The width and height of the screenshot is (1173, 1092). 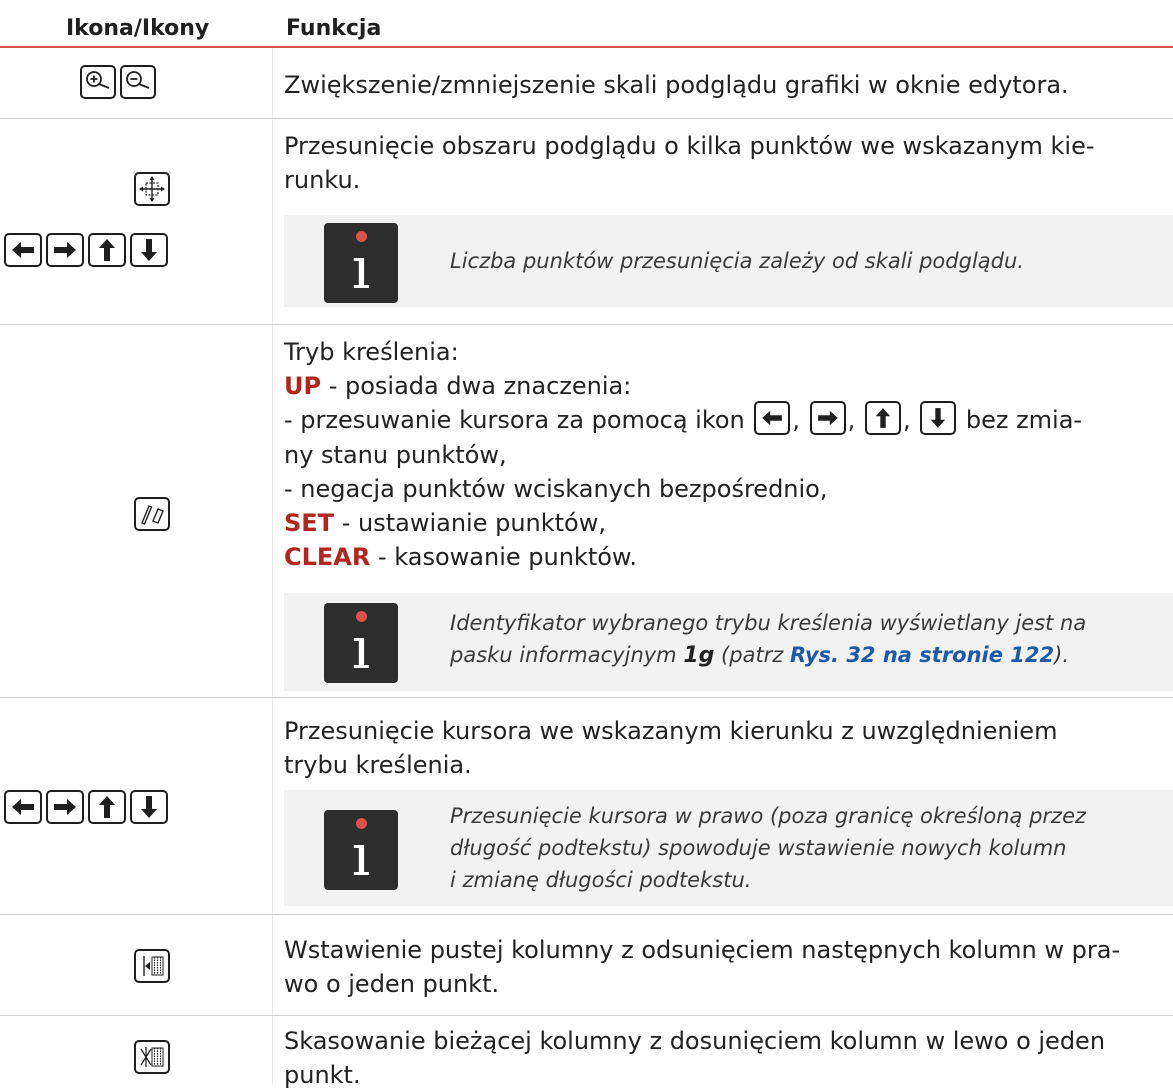 I want to click on note-line2-prefix: pasku informacyjnym, so click(x=567, y=655).